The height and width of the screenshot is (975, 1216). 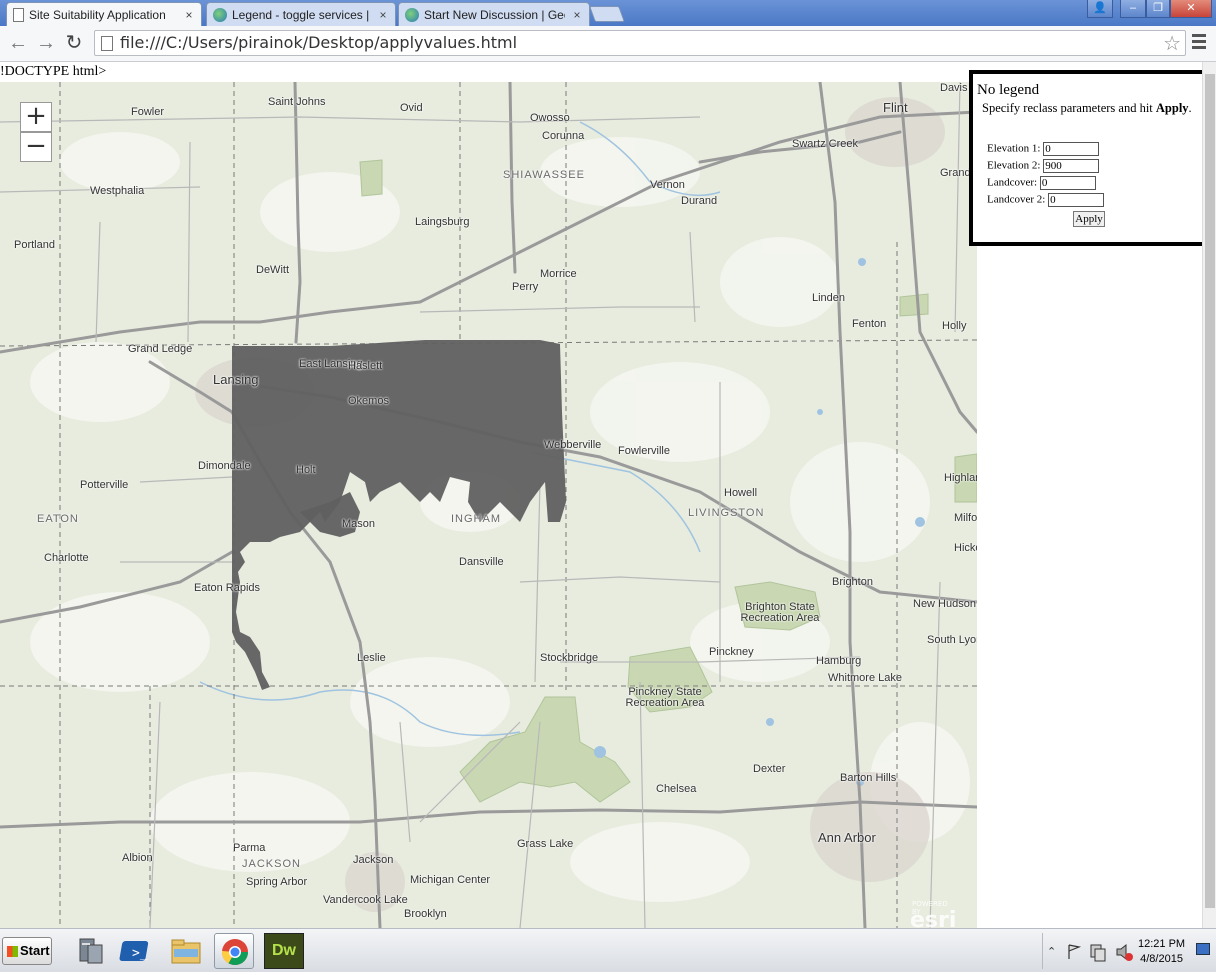 What do you see at coordinates (368, 401) in the screenshot?
I see `map-place-label: Okemos` at bounding box center [368, 401].